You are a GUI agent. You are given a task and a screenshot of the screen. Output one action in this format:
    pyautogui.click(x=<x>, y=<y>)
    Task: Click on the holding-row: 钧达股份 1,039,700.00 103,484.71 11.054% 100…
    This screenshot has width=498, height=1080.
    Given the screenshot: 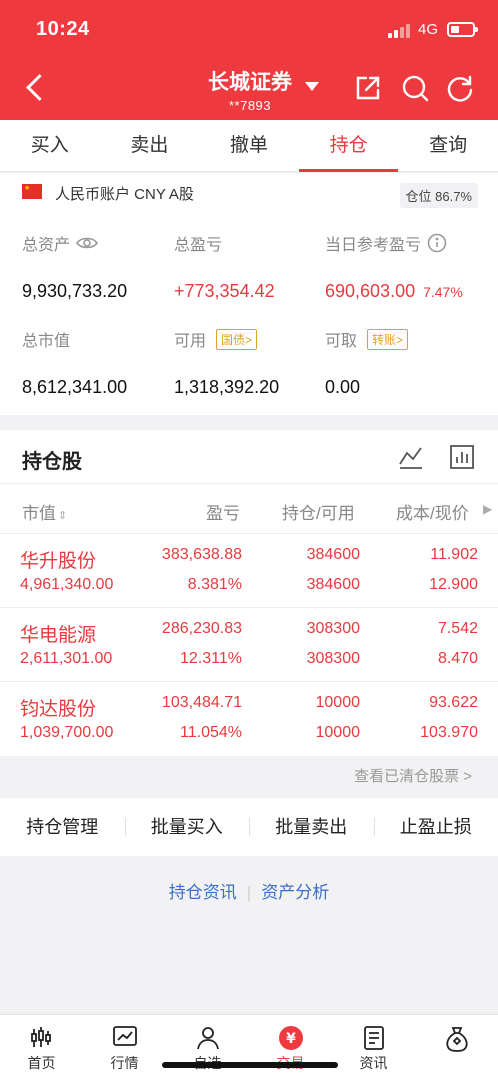 What is the action you would take?
    pyautogui.click(x=249, y=719)
    